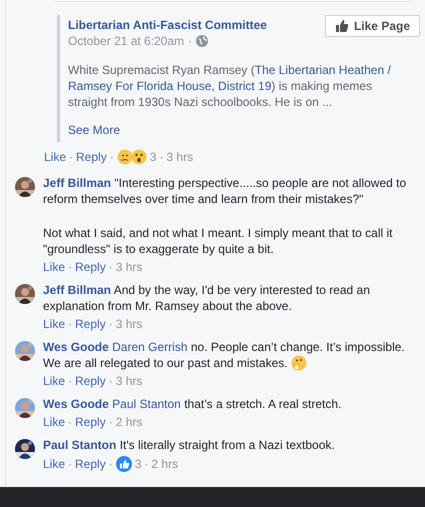 The image size is (425, 507). I want to click on sad-face-icon, so click(124, 157).